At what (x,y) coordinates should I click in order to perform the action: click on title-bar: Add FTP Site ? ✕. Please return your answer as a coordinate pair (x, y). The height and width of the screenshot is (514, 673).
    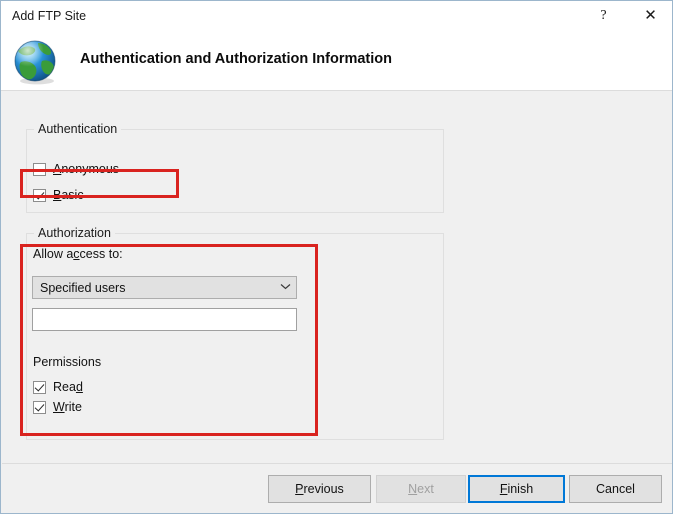
    Looking at the image, I should click on (336, 17).